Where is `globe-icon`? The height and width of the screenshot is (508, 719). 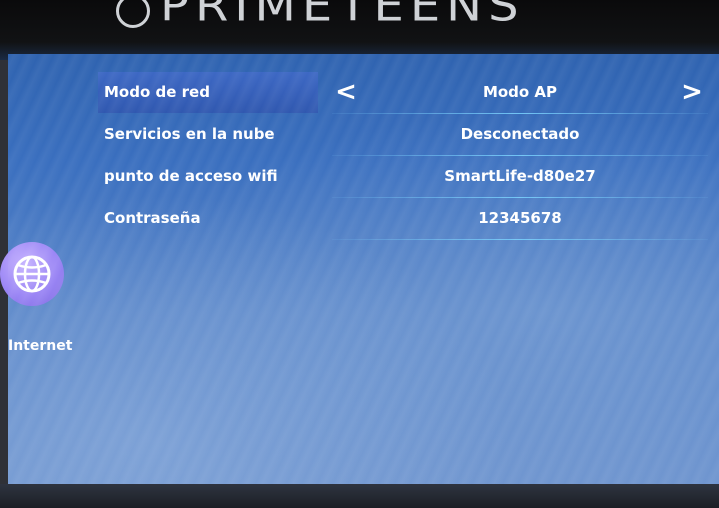 globe-icon is located at coordinates (32, 274).